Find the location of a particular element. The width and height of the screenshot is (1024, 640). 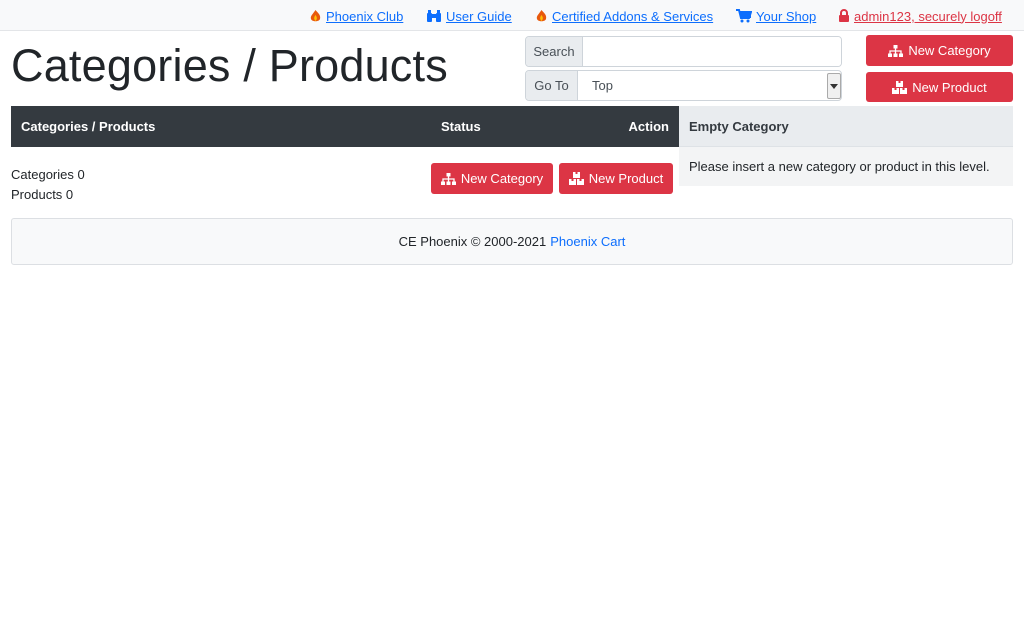

column-header-status: Status is located at coordinates (461, 126).